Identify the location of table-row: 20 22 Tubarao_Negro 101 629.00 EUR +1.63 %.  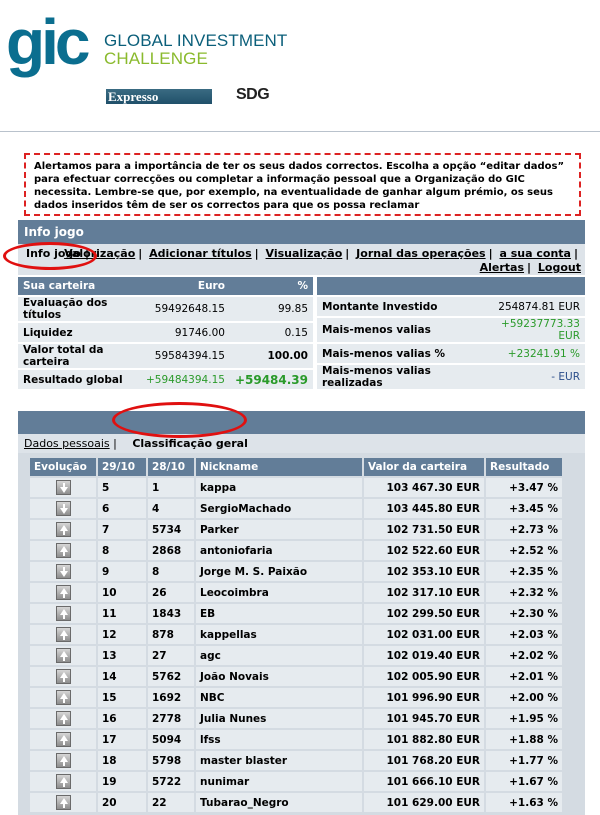
(296, 802).